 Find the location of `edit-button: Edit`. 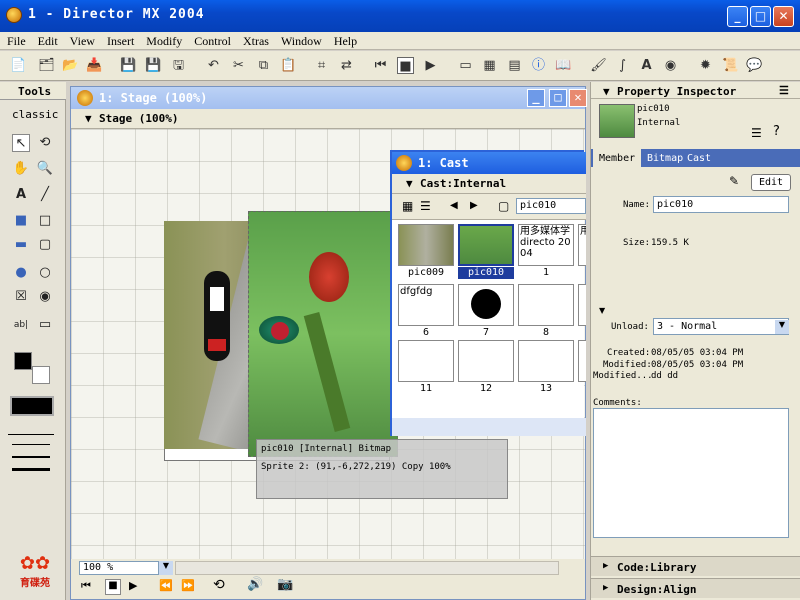

edit-button: Edit is located at coordinates (771, 182).